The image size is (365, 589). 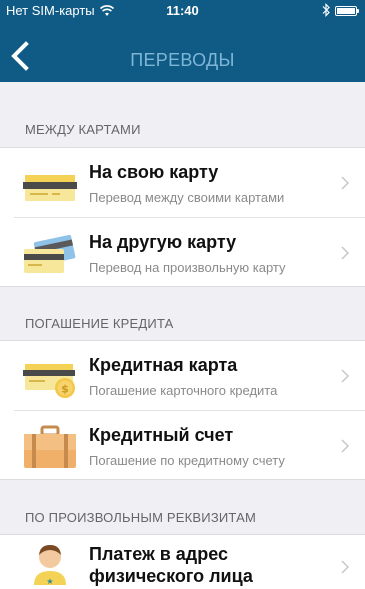 What do you see at coordinates (99, 323) in the screenshot?
I see `section-label-credit-repayment: ПОГАШЕНИЕ КРЕДИТА` at bounding box center [99, 323].